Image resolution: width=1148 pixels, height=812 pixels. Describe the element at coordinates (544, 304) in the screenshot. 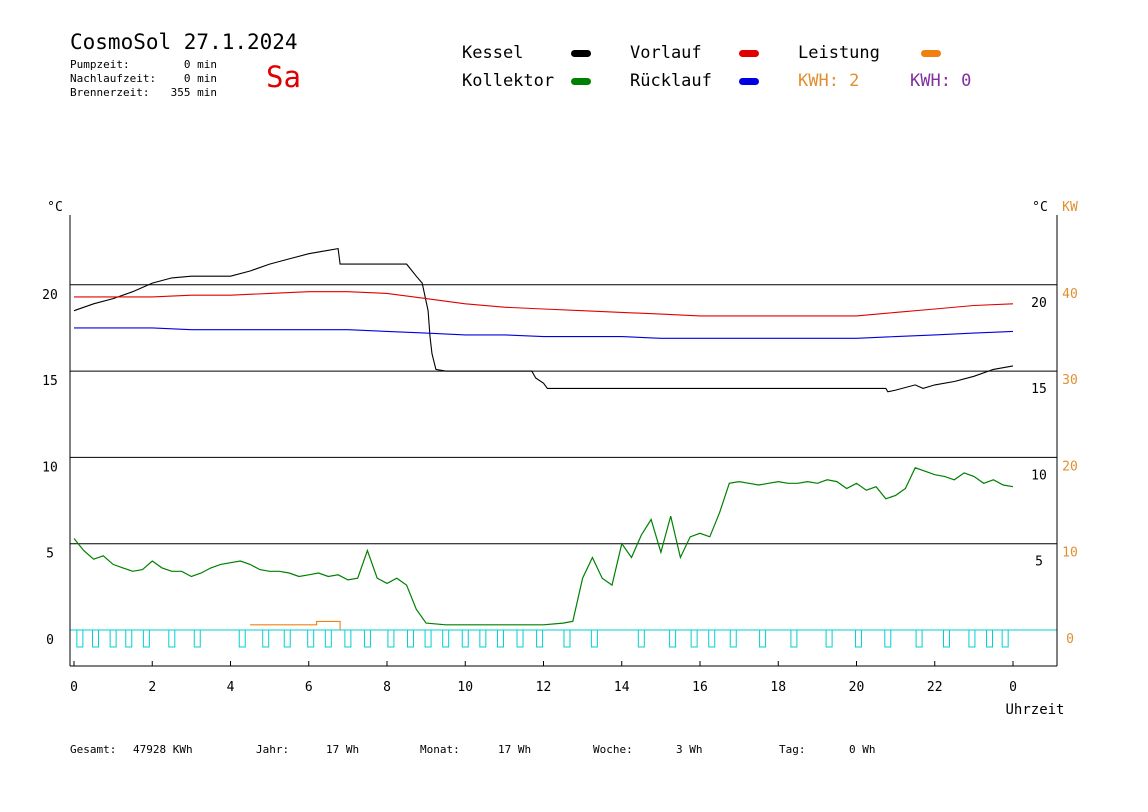

I see `series-vorlauf-line` at that location.